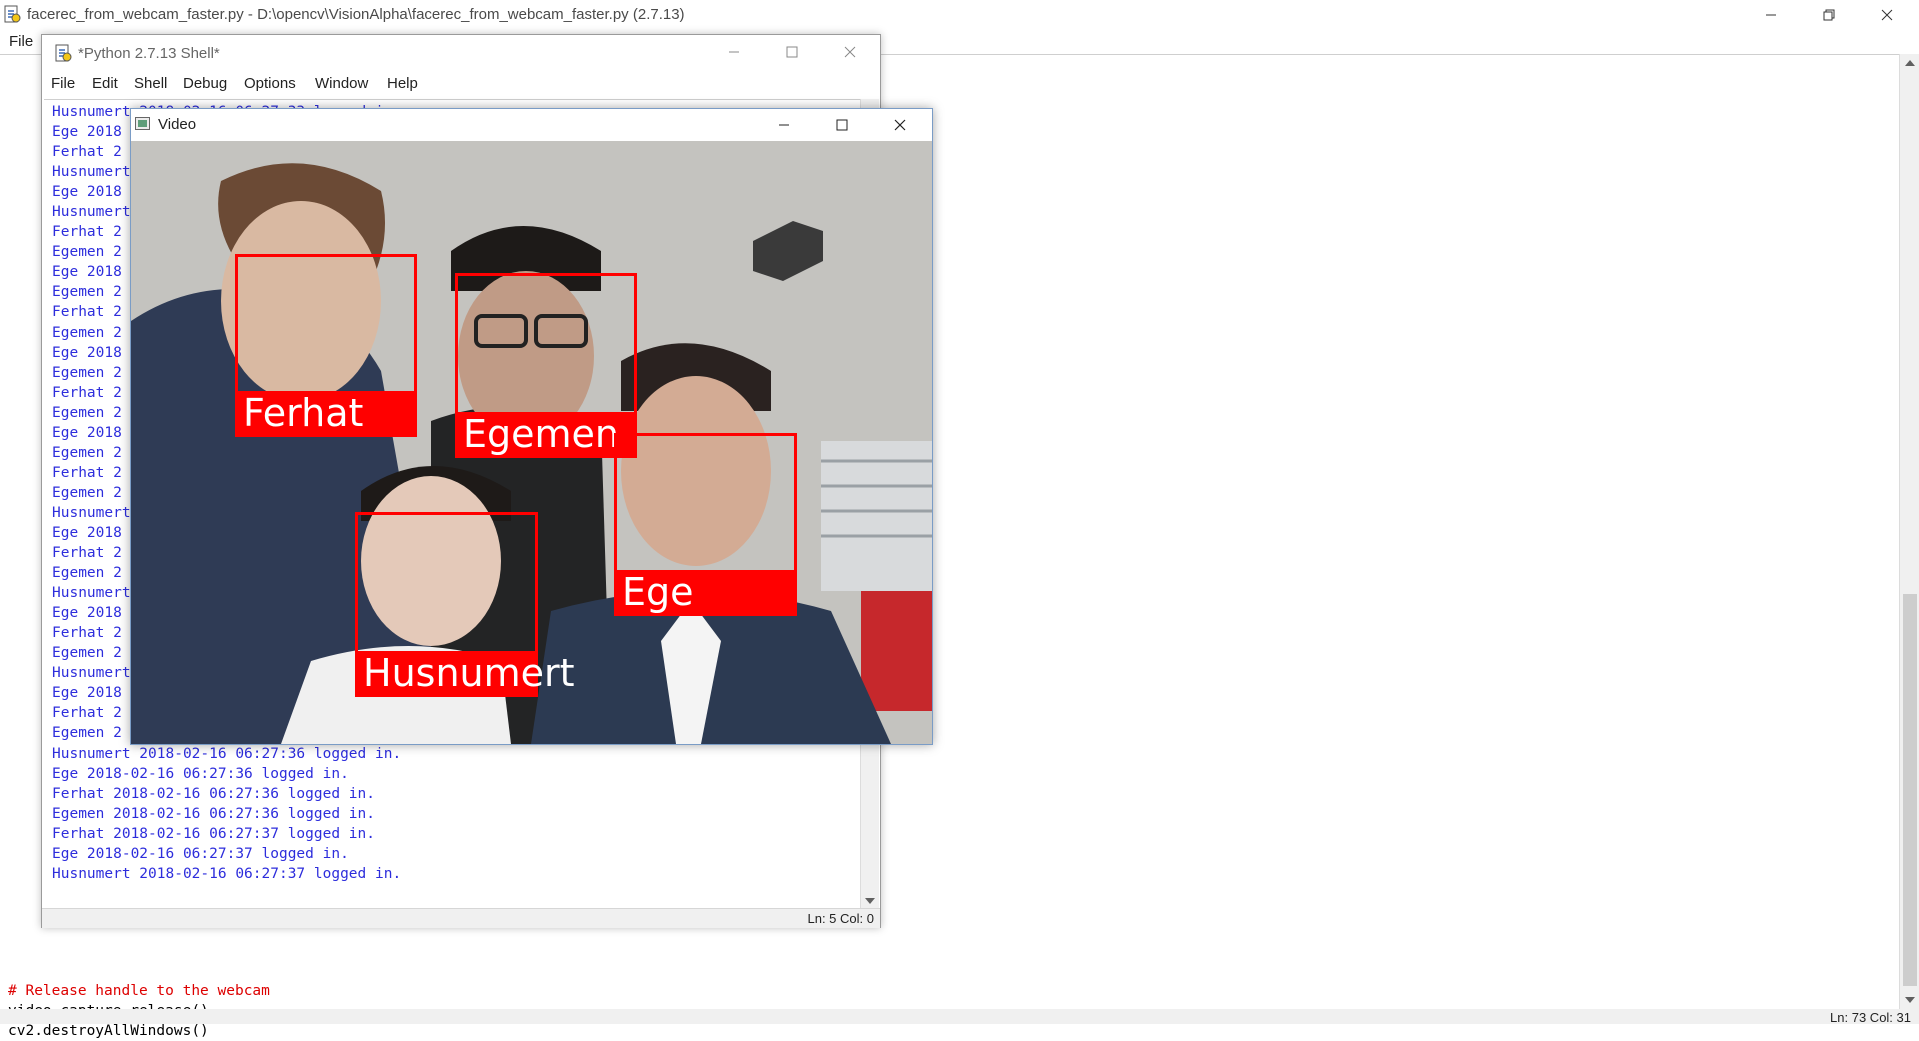  I want to click on shell-window-title: *Python 2.7.13 Shell*, so click(149, 53).